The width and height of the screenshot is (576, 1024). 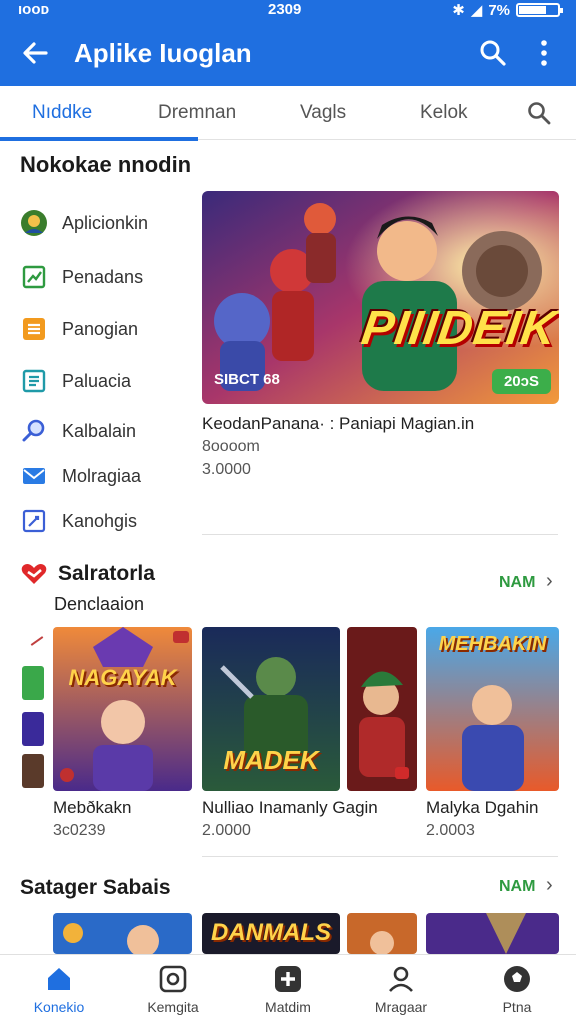 What do you see at coordinates (99, 139) in the screenshot?
I see `active-tab-indicator` at bounding box center [99, 139].